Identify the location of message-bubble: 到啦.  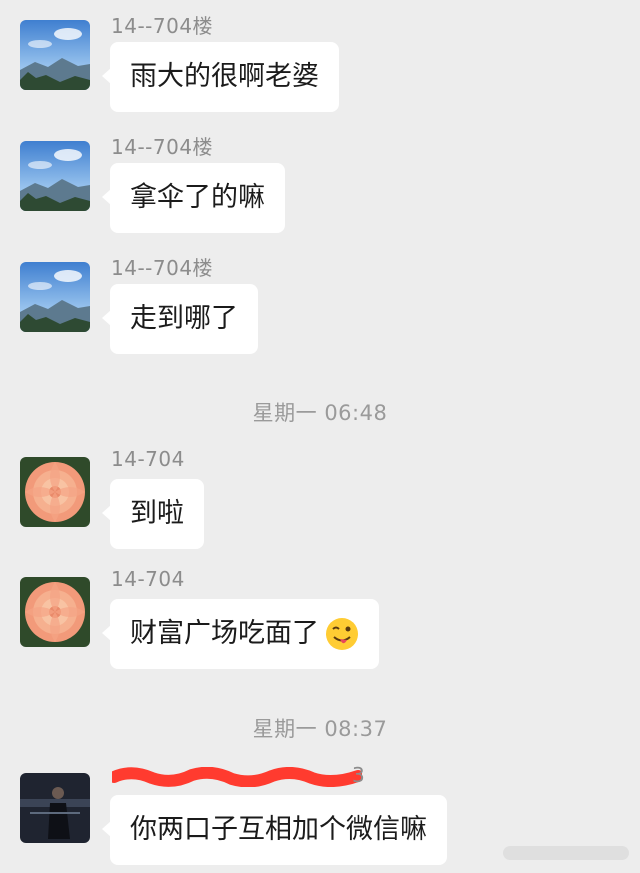
(153, 514).